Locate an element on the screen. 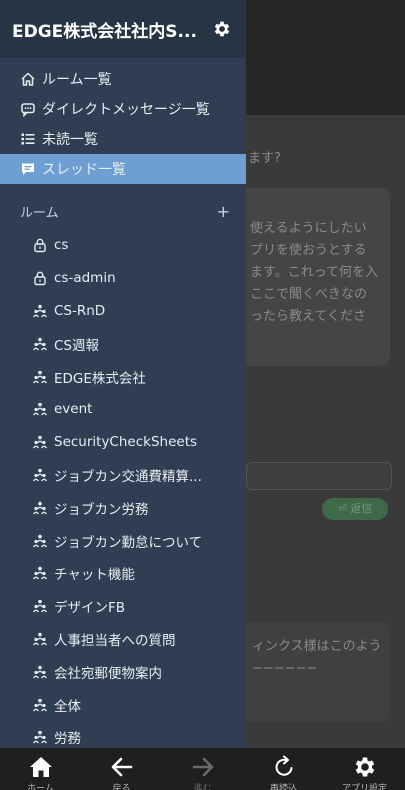  room-item: 人事担当者への質問 is located at coordinates (123, 639).